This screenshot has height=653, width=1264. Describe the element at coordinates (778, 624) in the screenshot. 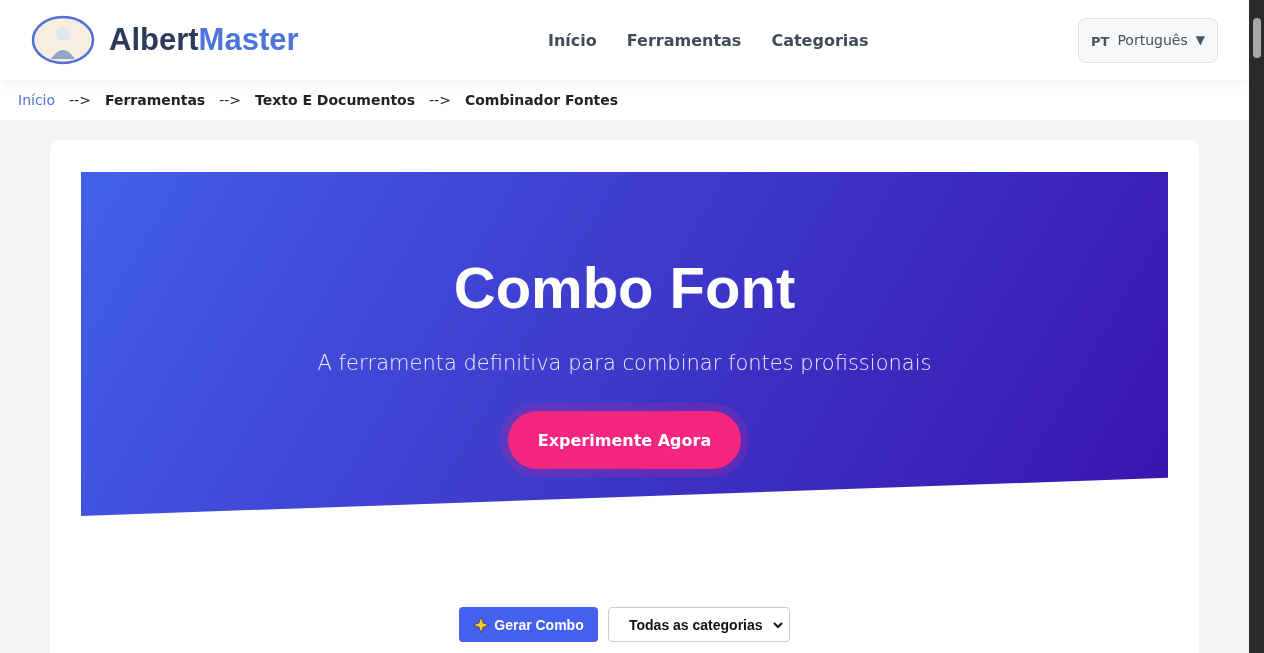

I see `chevron-down-icon` at that location.